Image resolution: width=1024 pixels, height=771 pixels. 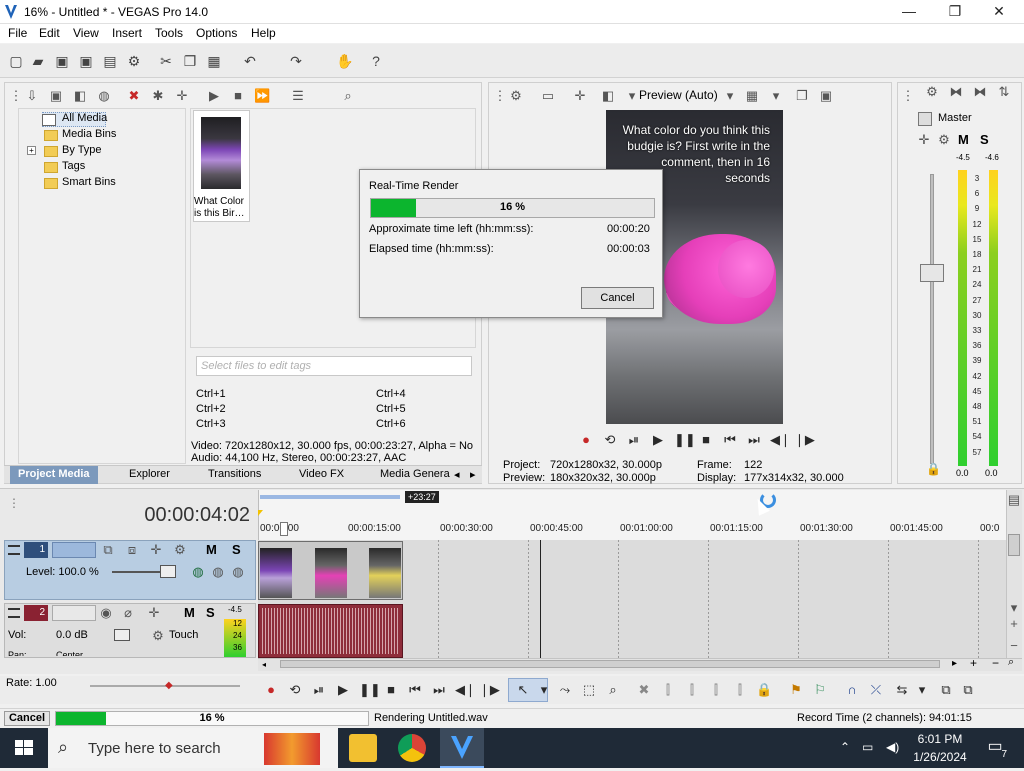 What do you see at coordinates (565, 690) in the screenshot?
I see `envelope-tool-icon: ⤳` at bounding box center [565, 690].